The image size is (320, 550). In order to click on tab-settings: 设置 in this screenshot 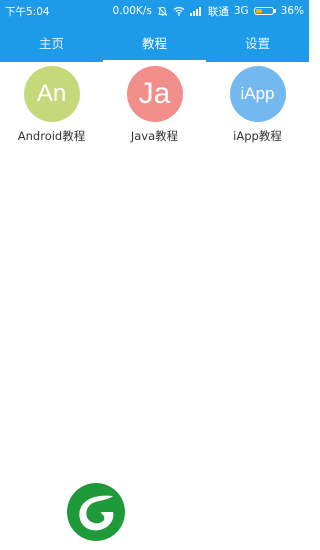, I will do `click(257, 42)`.